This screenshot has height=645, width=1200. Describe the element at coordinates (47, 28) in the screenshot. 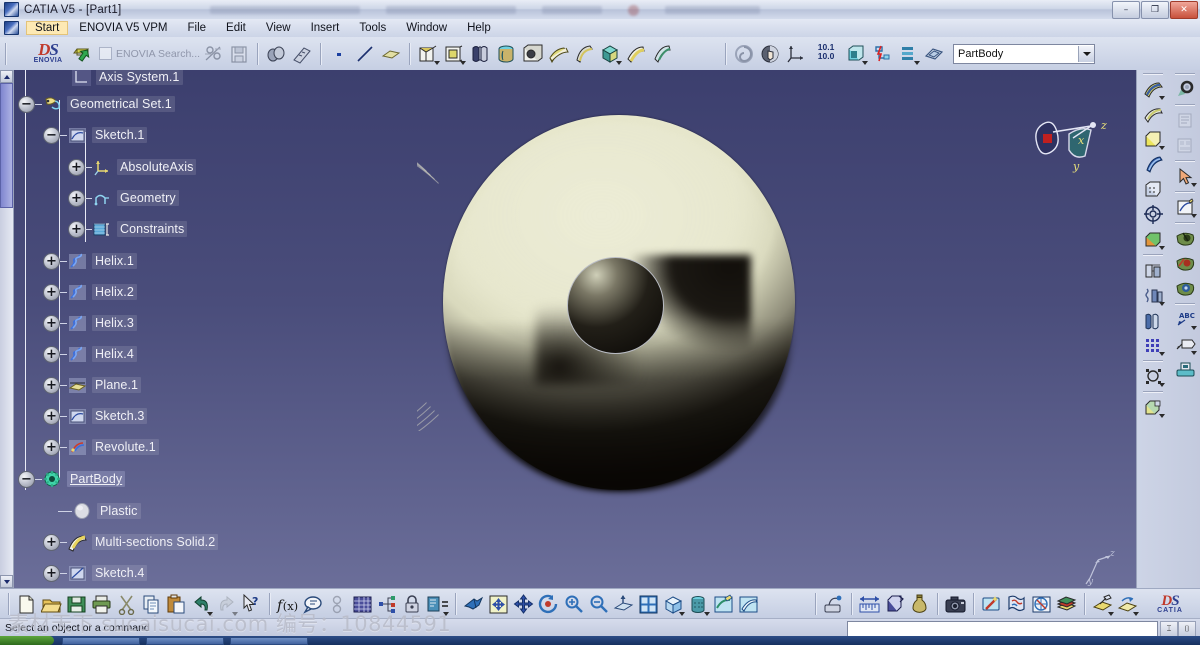

I see `menu-item-start: Start` at that location.